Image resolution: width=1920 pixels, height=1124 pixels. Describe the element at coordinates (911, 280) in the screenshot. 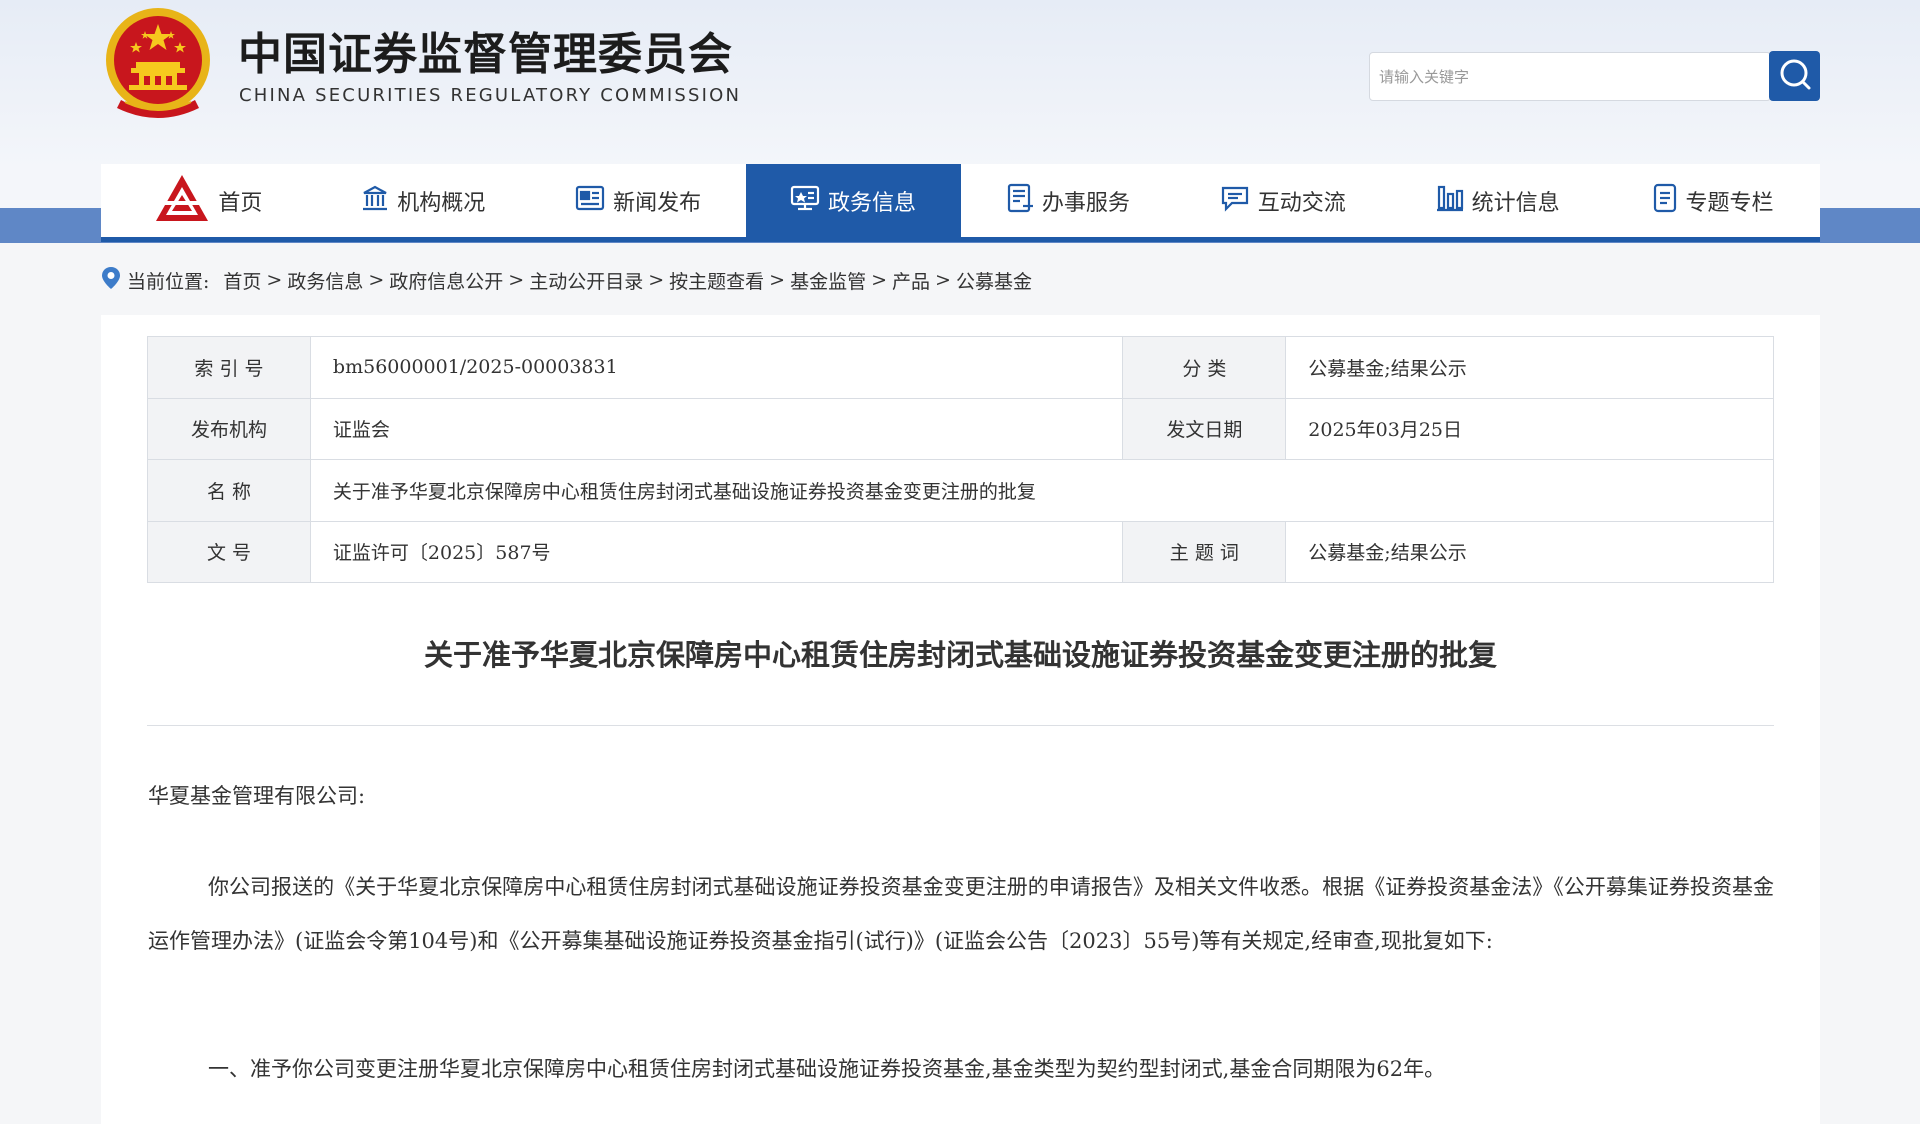

I see `breadcrumb-products: 产品` at that location.